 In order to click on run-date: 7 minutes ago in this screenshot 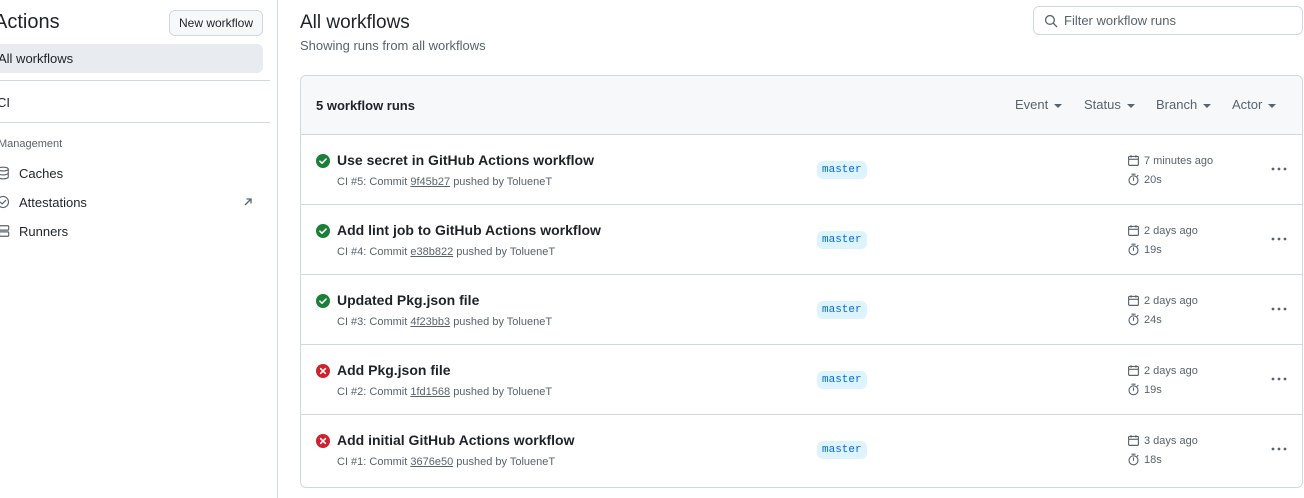, I will do `click(1170, 160)`.